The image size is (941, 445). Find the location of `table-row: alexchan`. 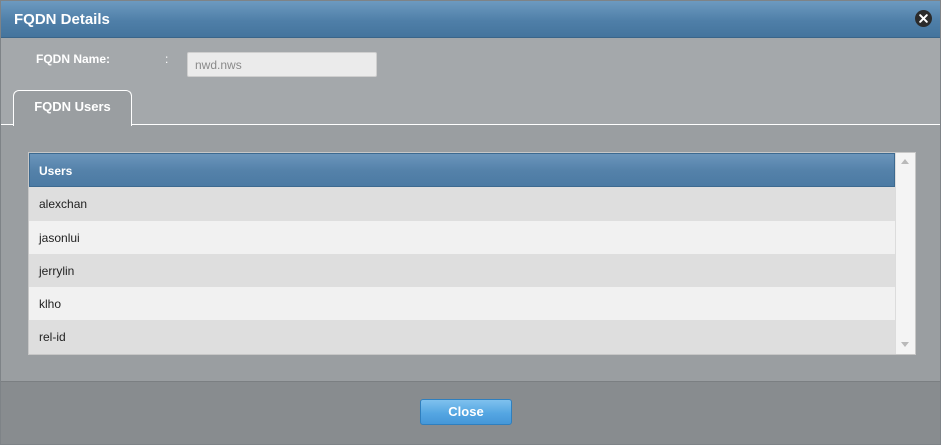

table-row: alexchan is located at coordinates (462, 204).